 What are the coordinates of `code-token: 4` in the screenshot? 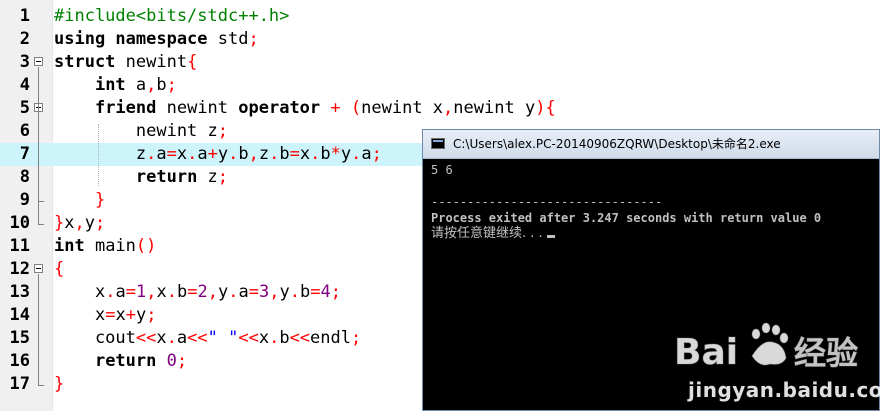 It's located at (325, 292).